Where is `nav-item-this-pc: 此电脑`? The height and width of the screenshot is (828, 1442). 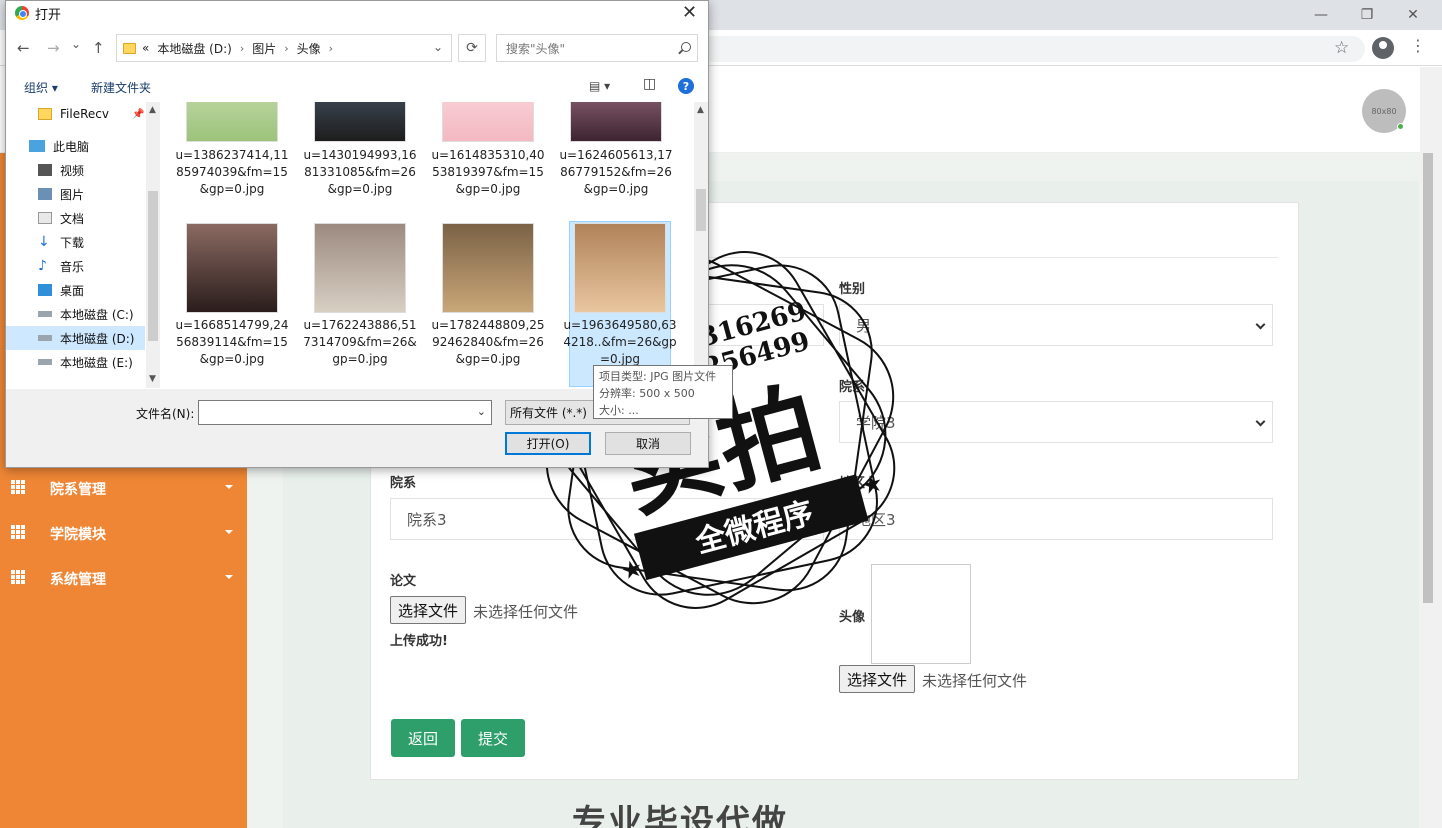 nav-item-this-pc: 此电脑 is located at coordinates (59, 146).